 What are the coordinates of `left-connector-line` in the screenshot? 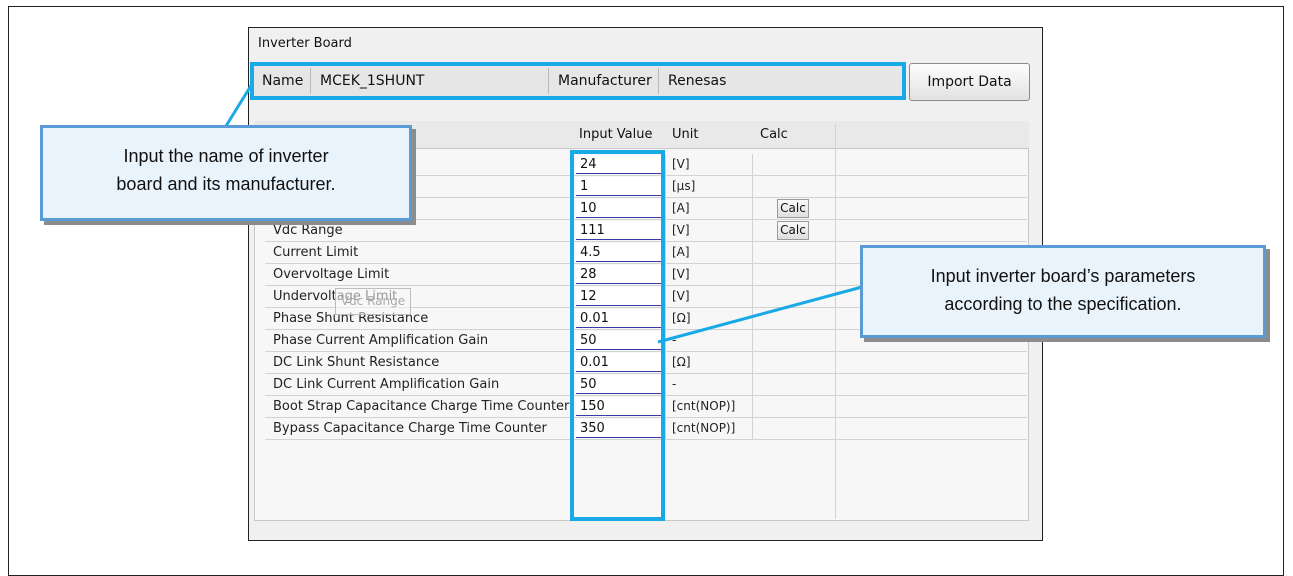 It's located at (239, 105).